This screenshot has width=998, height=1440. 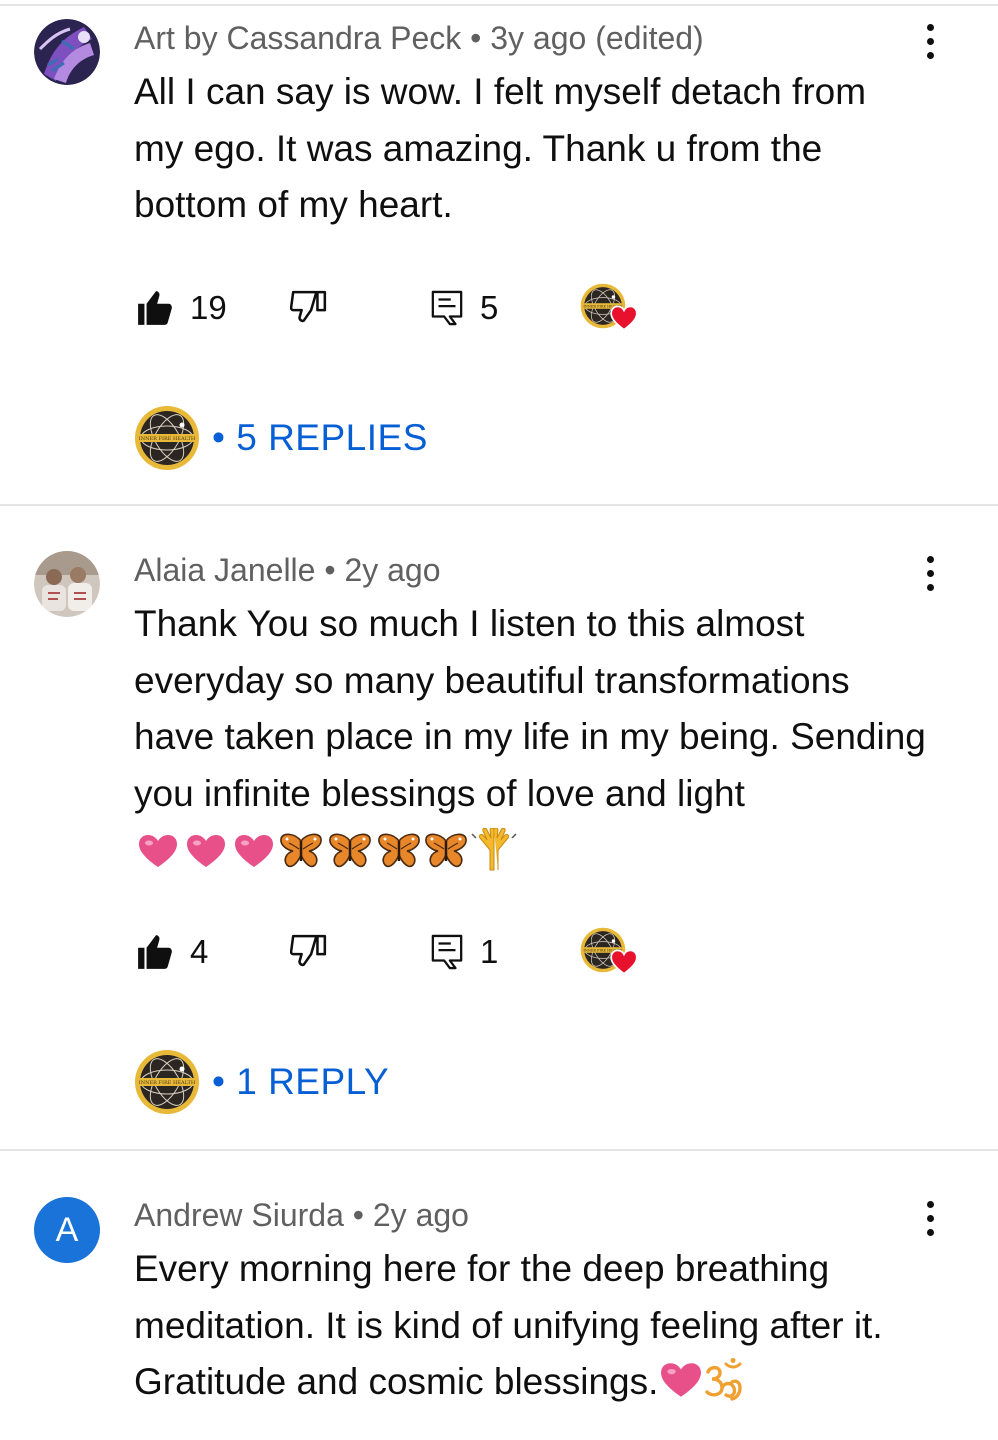 I want to click on om-icon, so click(x=724, y=1380).